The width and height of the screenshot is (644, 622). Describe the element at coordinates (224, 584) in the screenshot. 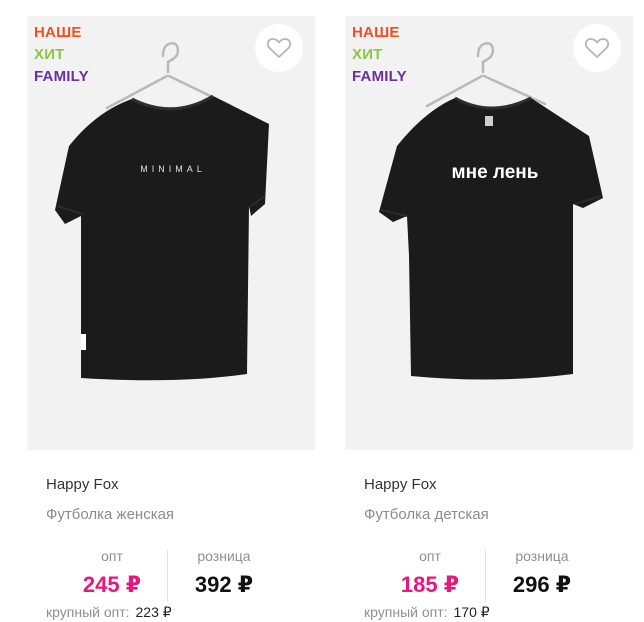

I see `retail-price: 392 ₽` at that location.